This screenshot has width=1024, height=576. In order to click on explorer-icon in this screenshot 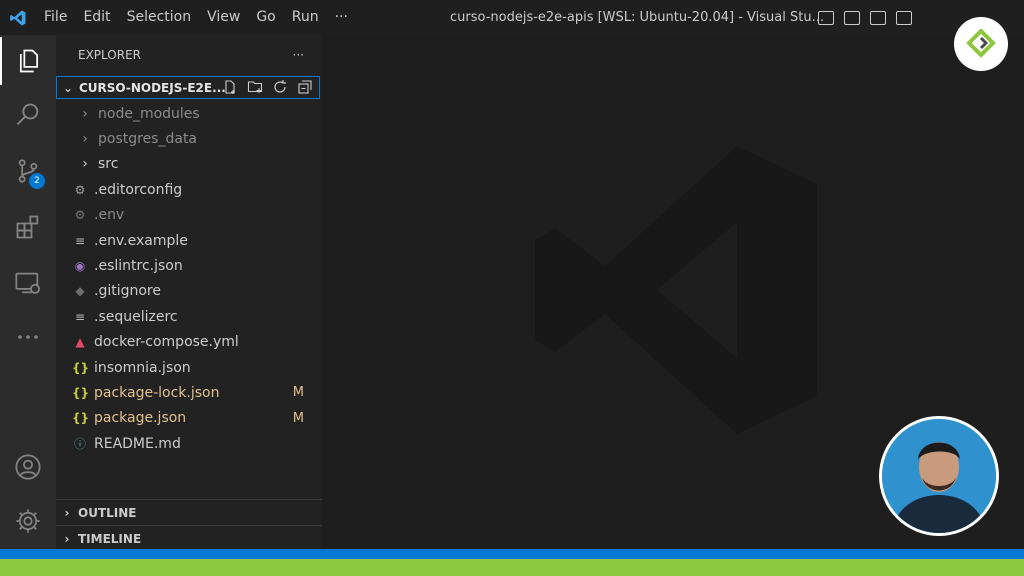, I will do `click(28, 61)`.